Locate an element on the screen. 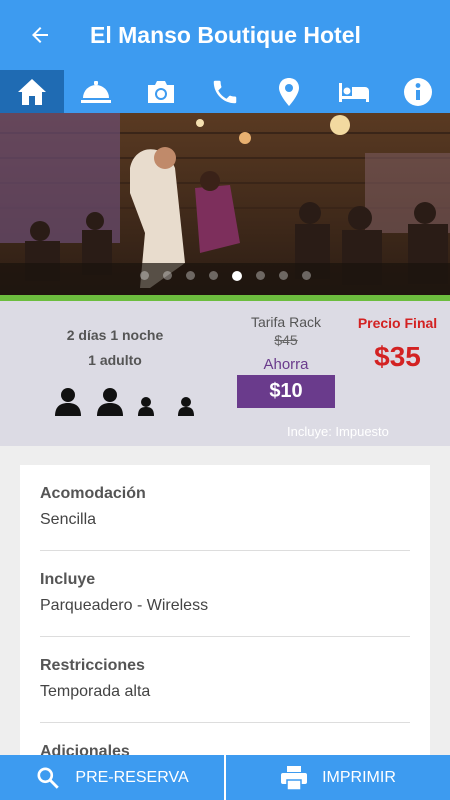 This screenshot has width=450, height=800. final-price-label: Precio Final is located at coordinates (397, 323).